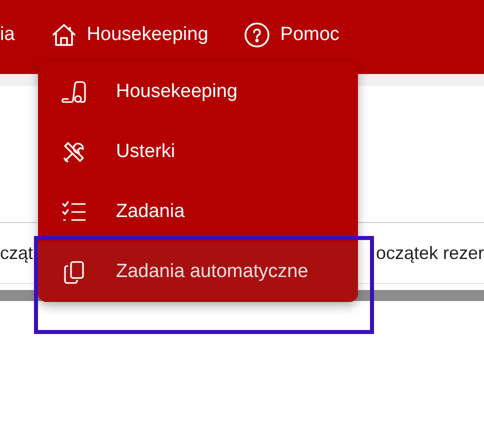 This screenshot has width=484, height=444. Describe the element at coordinates (310, 35) in the screenshot. I see `nav-link: Pomoc` at that location.